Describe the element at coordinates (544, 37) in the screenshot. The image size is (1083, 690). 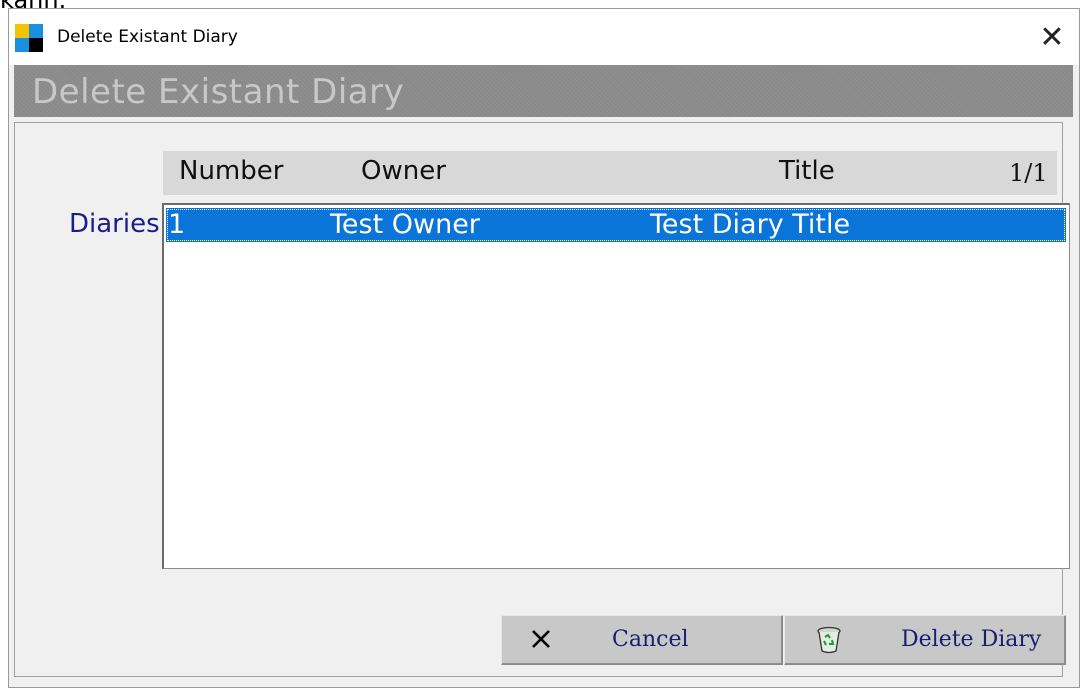
I see `title-bar: Delete Existant Diary ✕` at that location.